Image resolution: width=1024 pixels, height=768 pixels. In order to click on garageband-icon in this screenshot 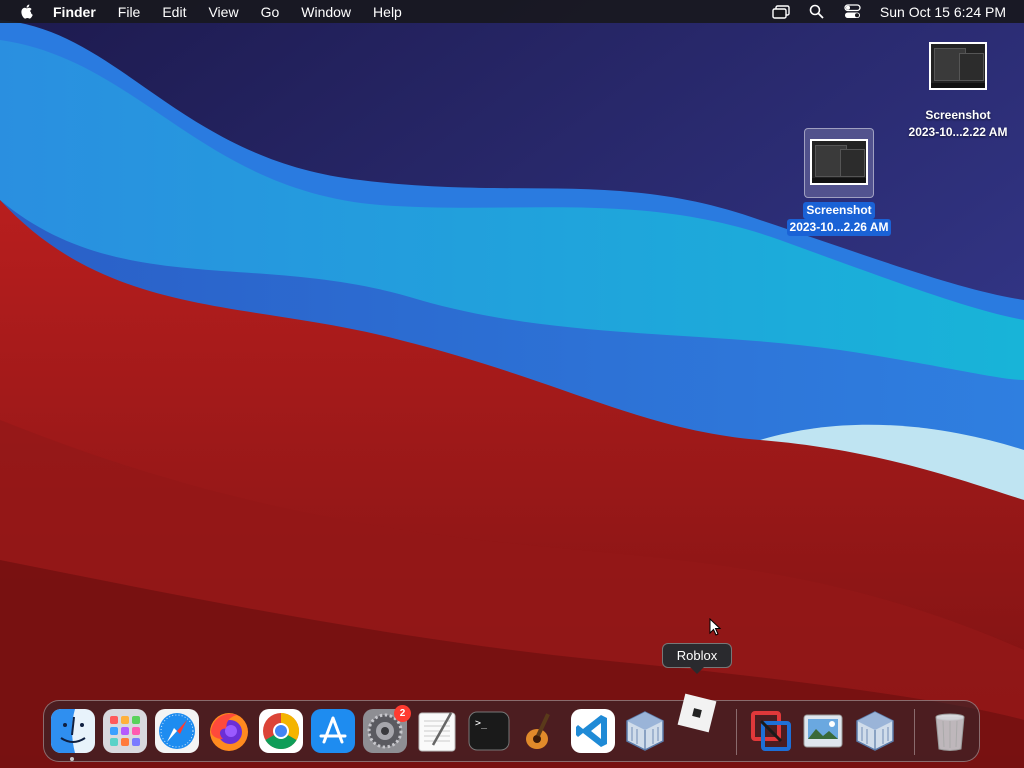, I will do `click(538, 731)`.